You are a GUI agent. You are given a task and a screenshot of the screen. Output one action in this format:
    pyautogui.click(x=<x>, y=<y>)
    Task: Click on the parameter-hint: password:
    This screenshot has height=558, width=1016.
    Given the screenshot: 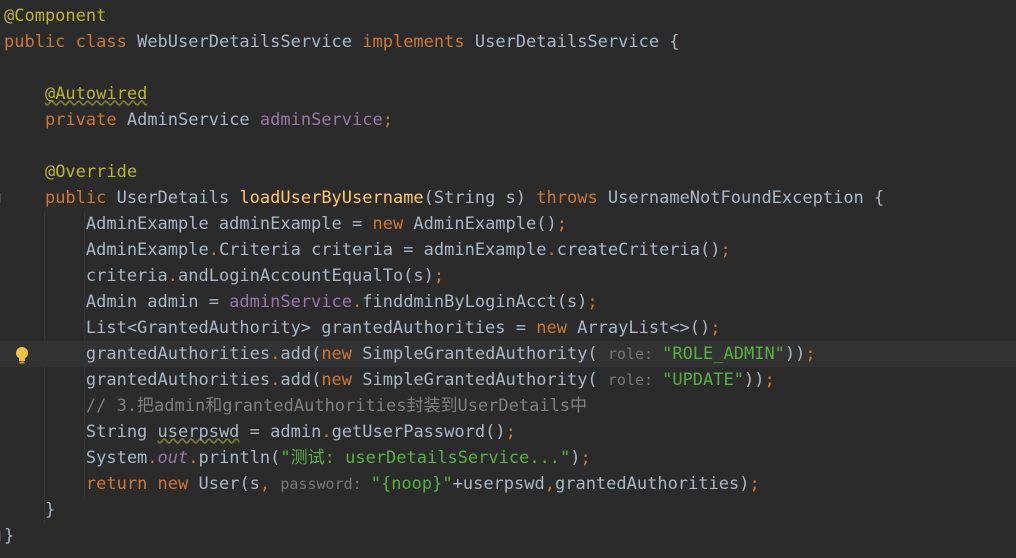 What is the action you would take?
    pyautogui.click(x=325, y=484)
    